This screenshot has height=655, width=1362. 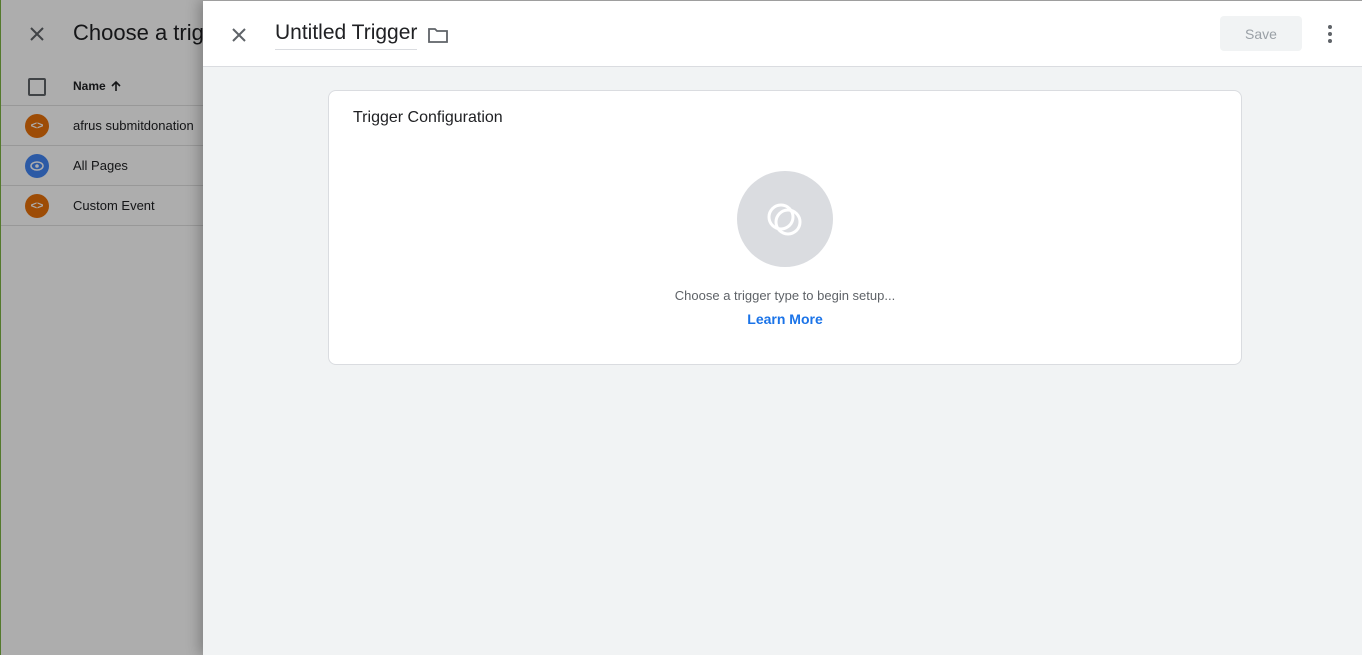 What do you see at coordinates (428, 117) in the screenshot?
I see `card-title: Trigger Configuration` at bounding box center [428, 117].